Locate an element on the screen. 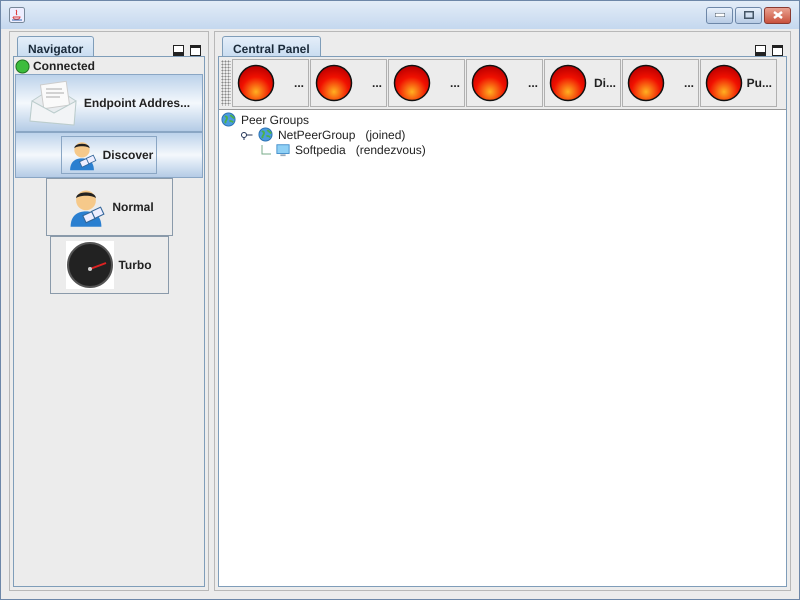 The width and height of the screenshot is (800, 600). expanded-node-handle-icon is located at coordinates (247, 135).